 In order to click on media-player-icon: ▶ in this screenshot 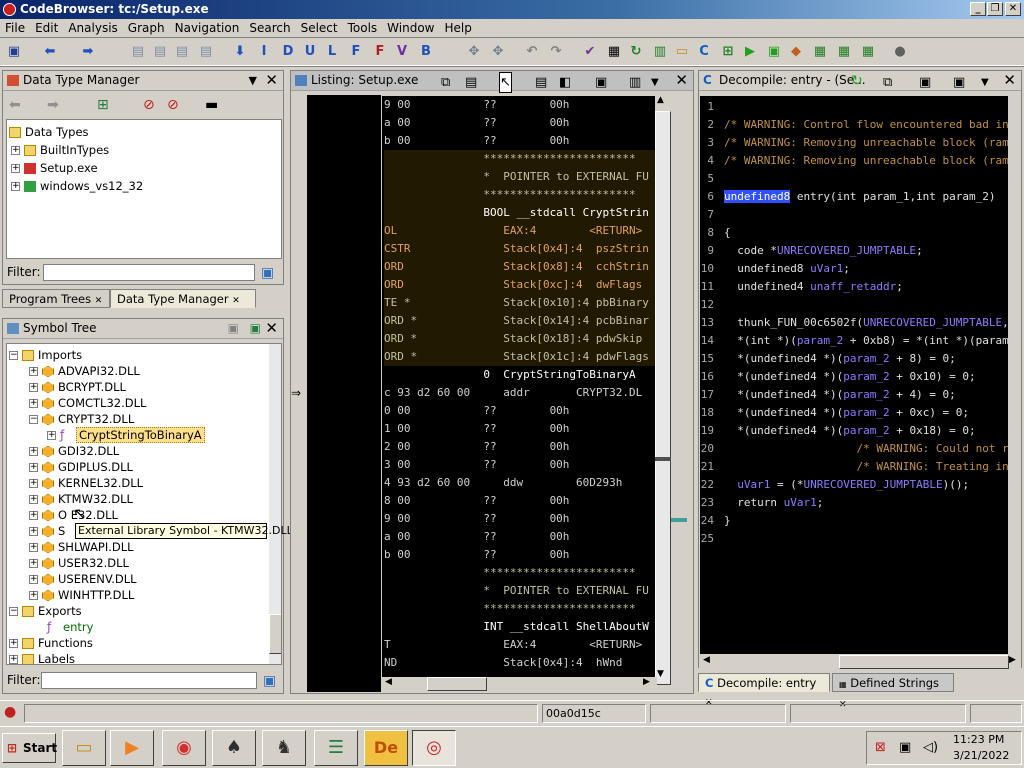, I will do `click(132, 748)`.